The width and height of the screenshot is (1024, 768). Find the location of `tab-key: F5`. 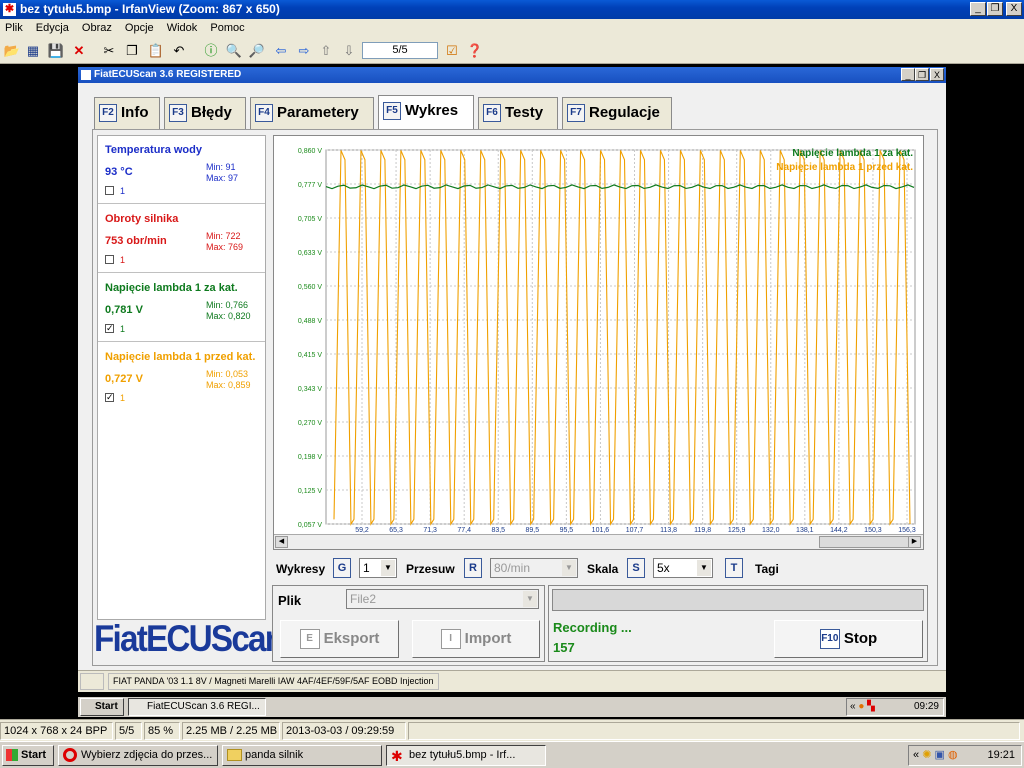

tab-key: F5 is located at coordinates (392, 111).